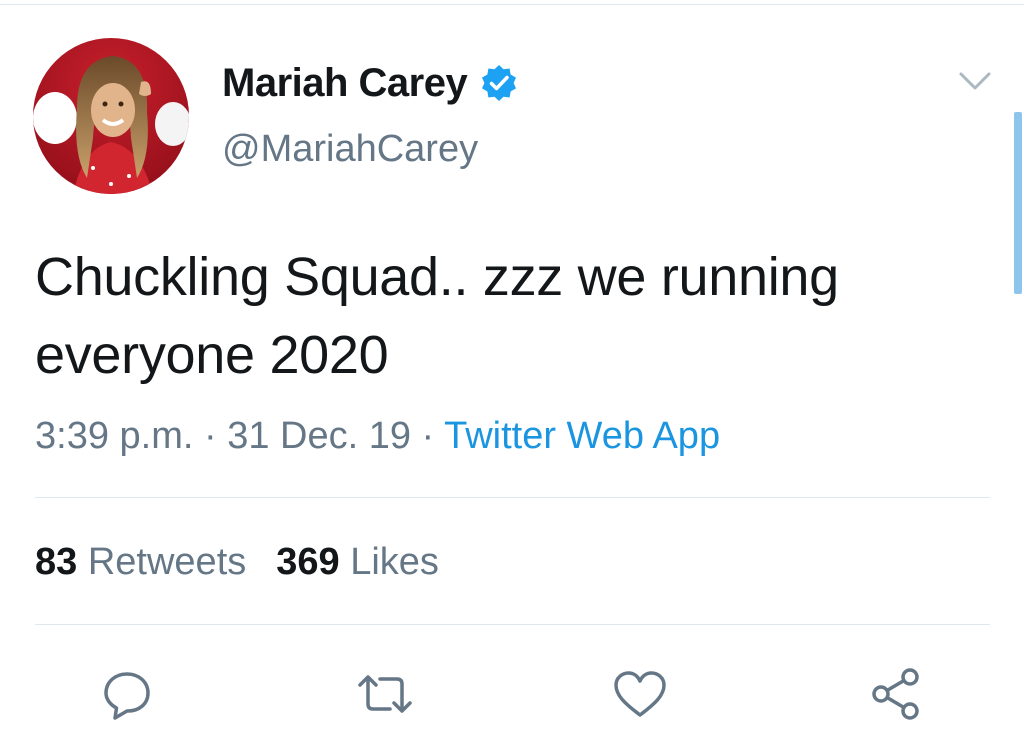  Describe the element at coordinates (1018, 203) in the screenshot. I see `scrollbar` at that location.